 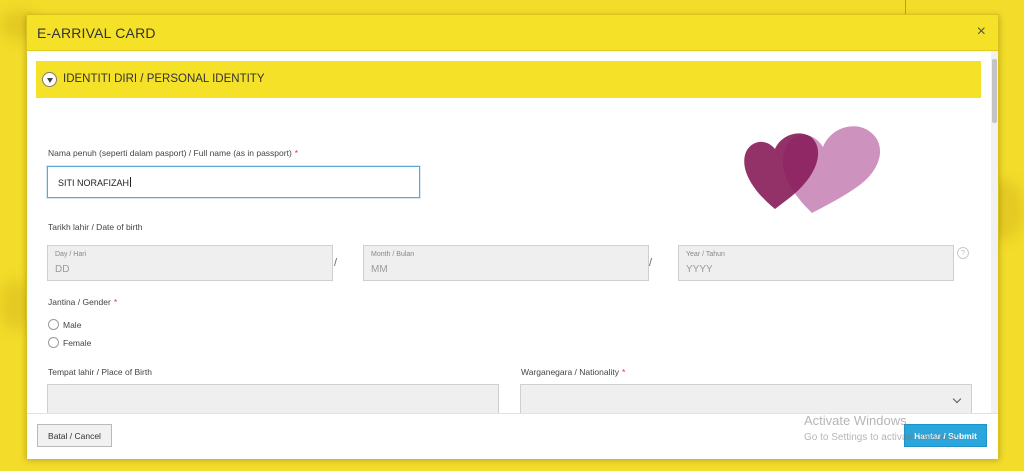 I want to click on scrollbar-thumb, so click(x=994, y=91).